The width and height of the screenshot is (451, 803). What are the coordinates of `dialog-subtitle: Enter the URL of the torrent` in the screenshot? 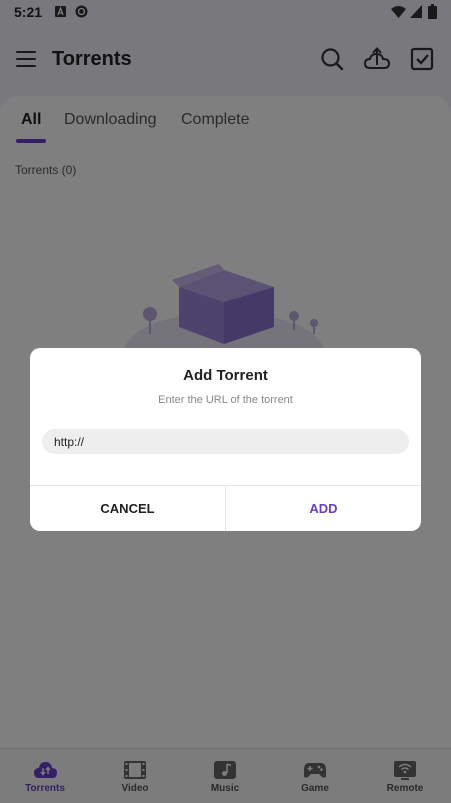 It's located at (225, 400).